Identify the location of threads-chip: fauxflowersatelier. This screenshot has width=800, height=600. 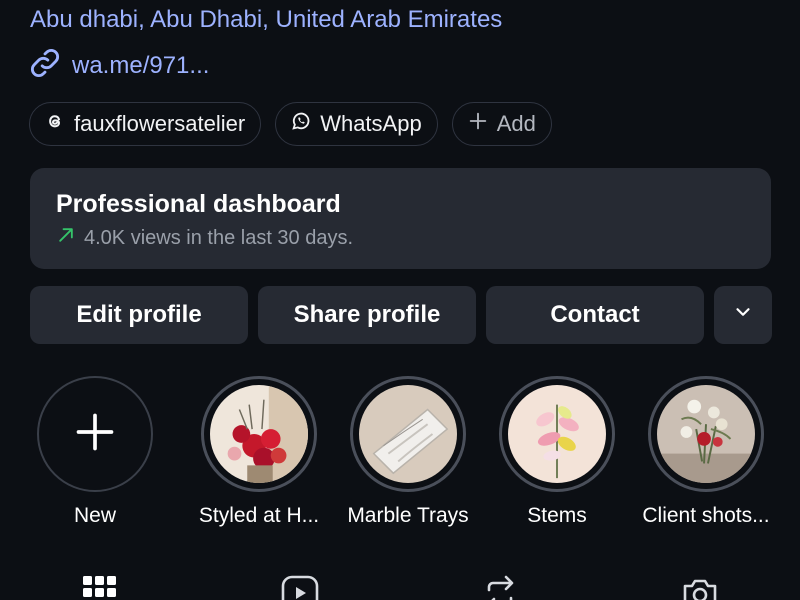
(145, 124).